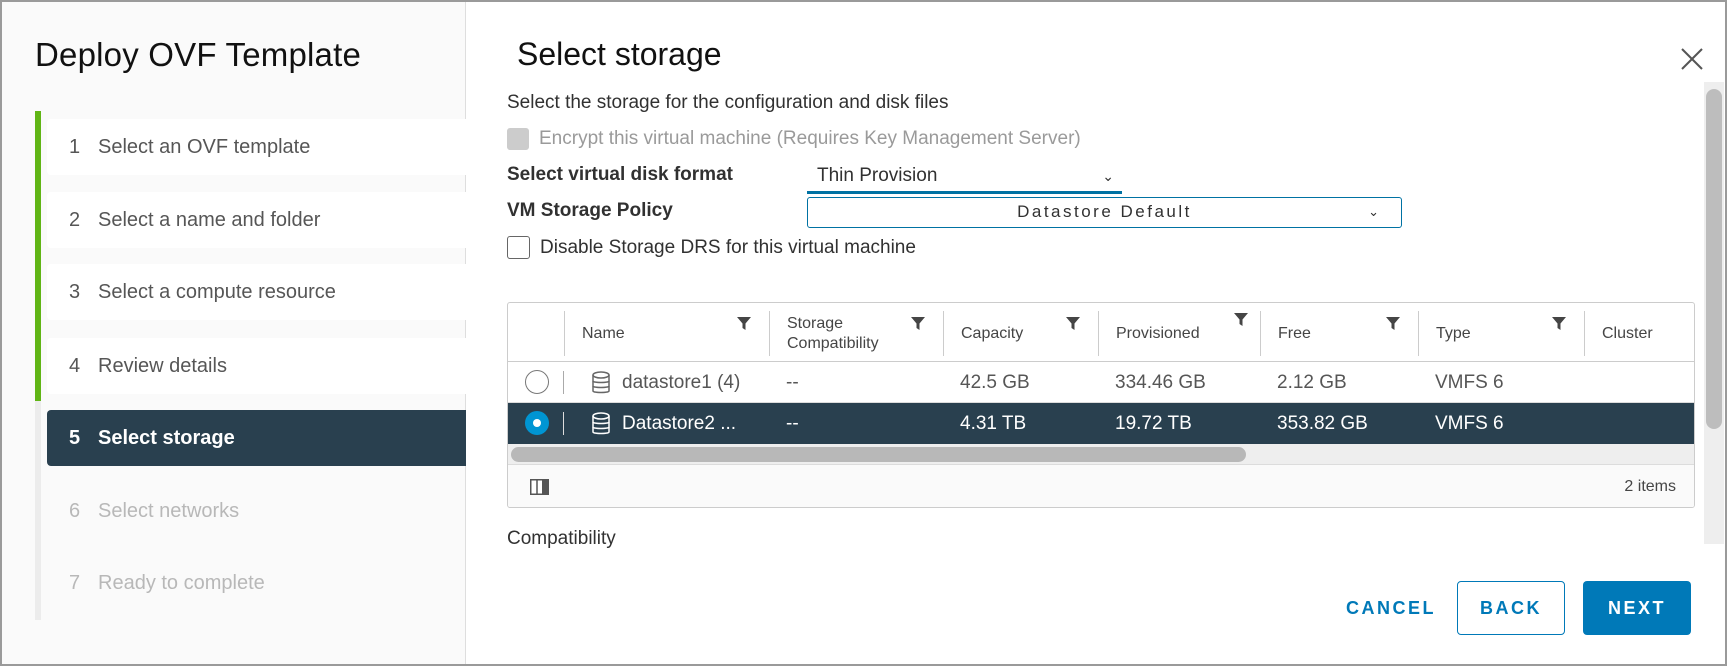 This screenshot has width=1727, height=666. I want to click on step-label: Select storage, so click(166, 437).